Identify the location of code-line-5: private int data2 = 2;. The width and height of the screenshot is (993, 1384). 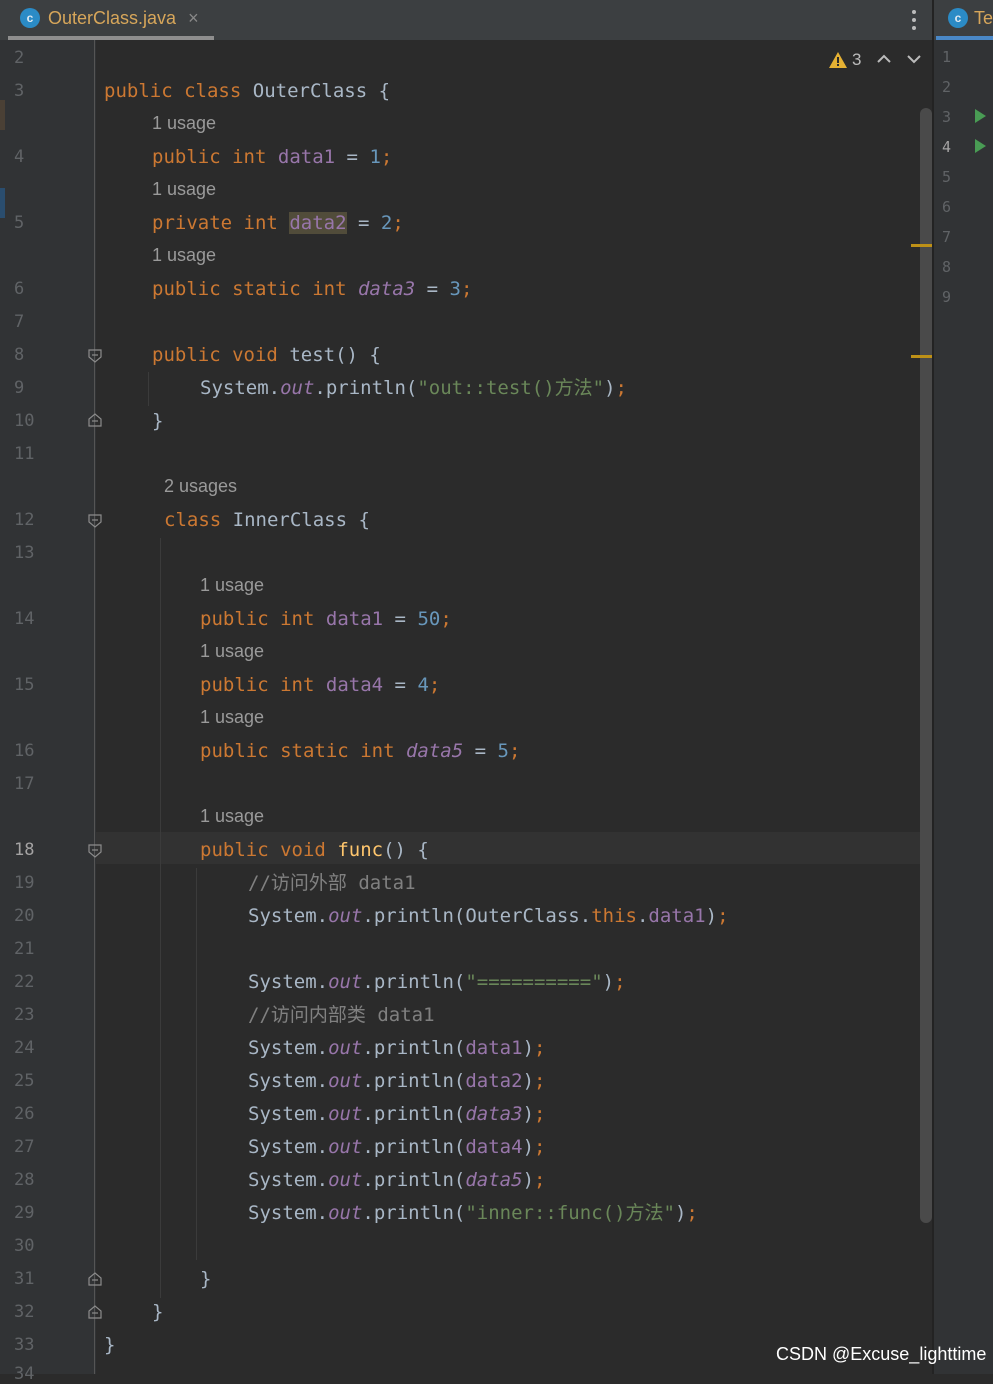
(278, 223).